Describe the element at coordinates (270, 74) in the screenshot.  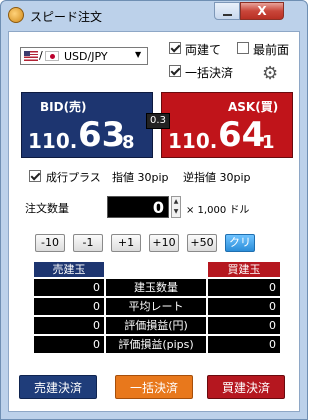
I see `gear-icon: ⚙` at that location.